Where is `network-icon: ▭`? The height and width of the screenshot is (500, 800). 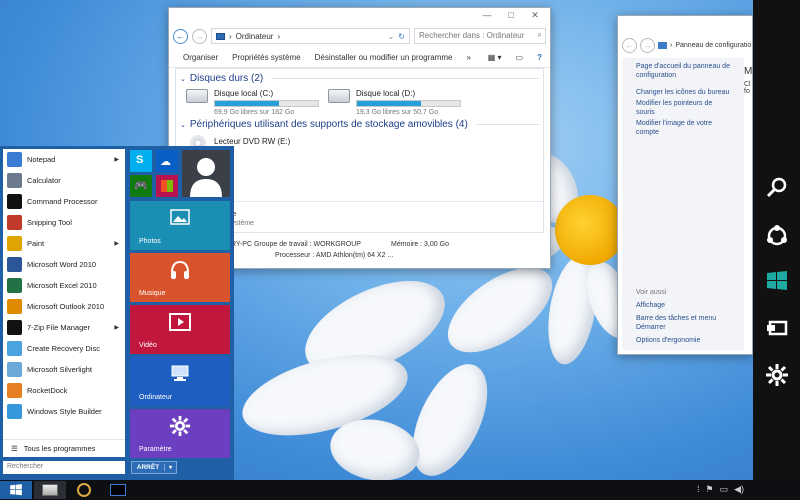
network-icon: ▭ is located at coordinates (724, 489).